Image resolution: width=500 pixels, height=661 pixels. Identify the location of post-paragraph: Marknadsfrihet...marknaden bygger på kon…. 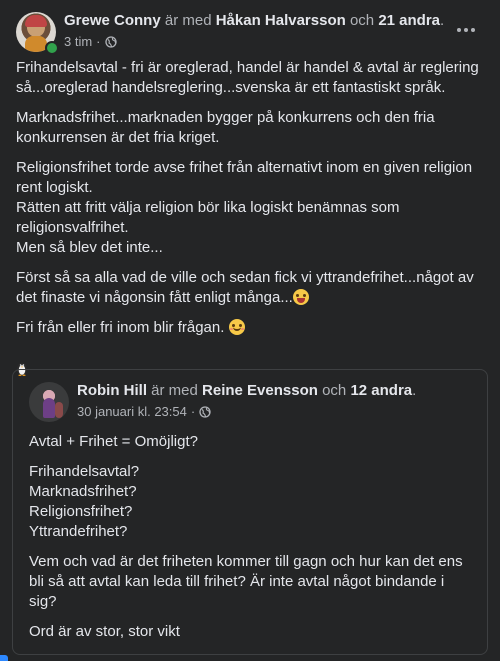
(225, 127).